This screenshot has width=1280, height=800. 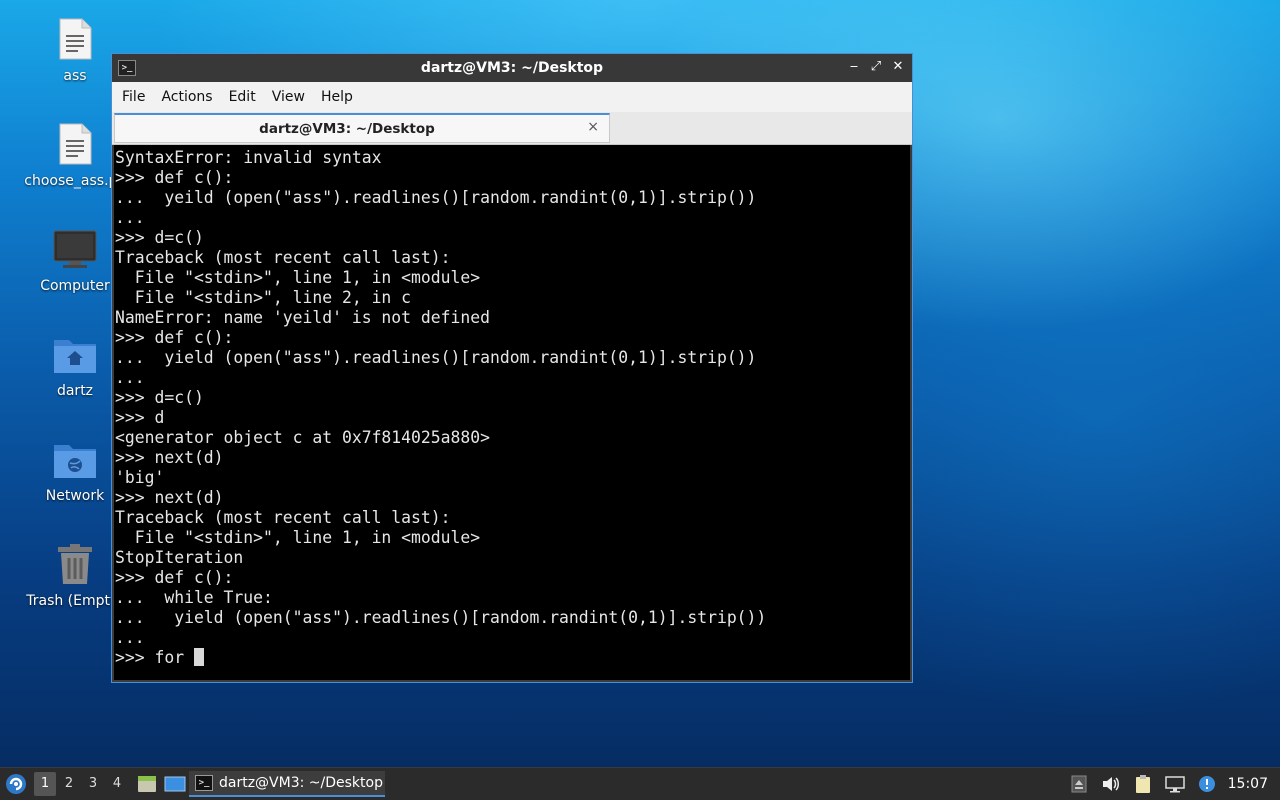 I want to click on volume-icon, so click(x=1111, y=784).